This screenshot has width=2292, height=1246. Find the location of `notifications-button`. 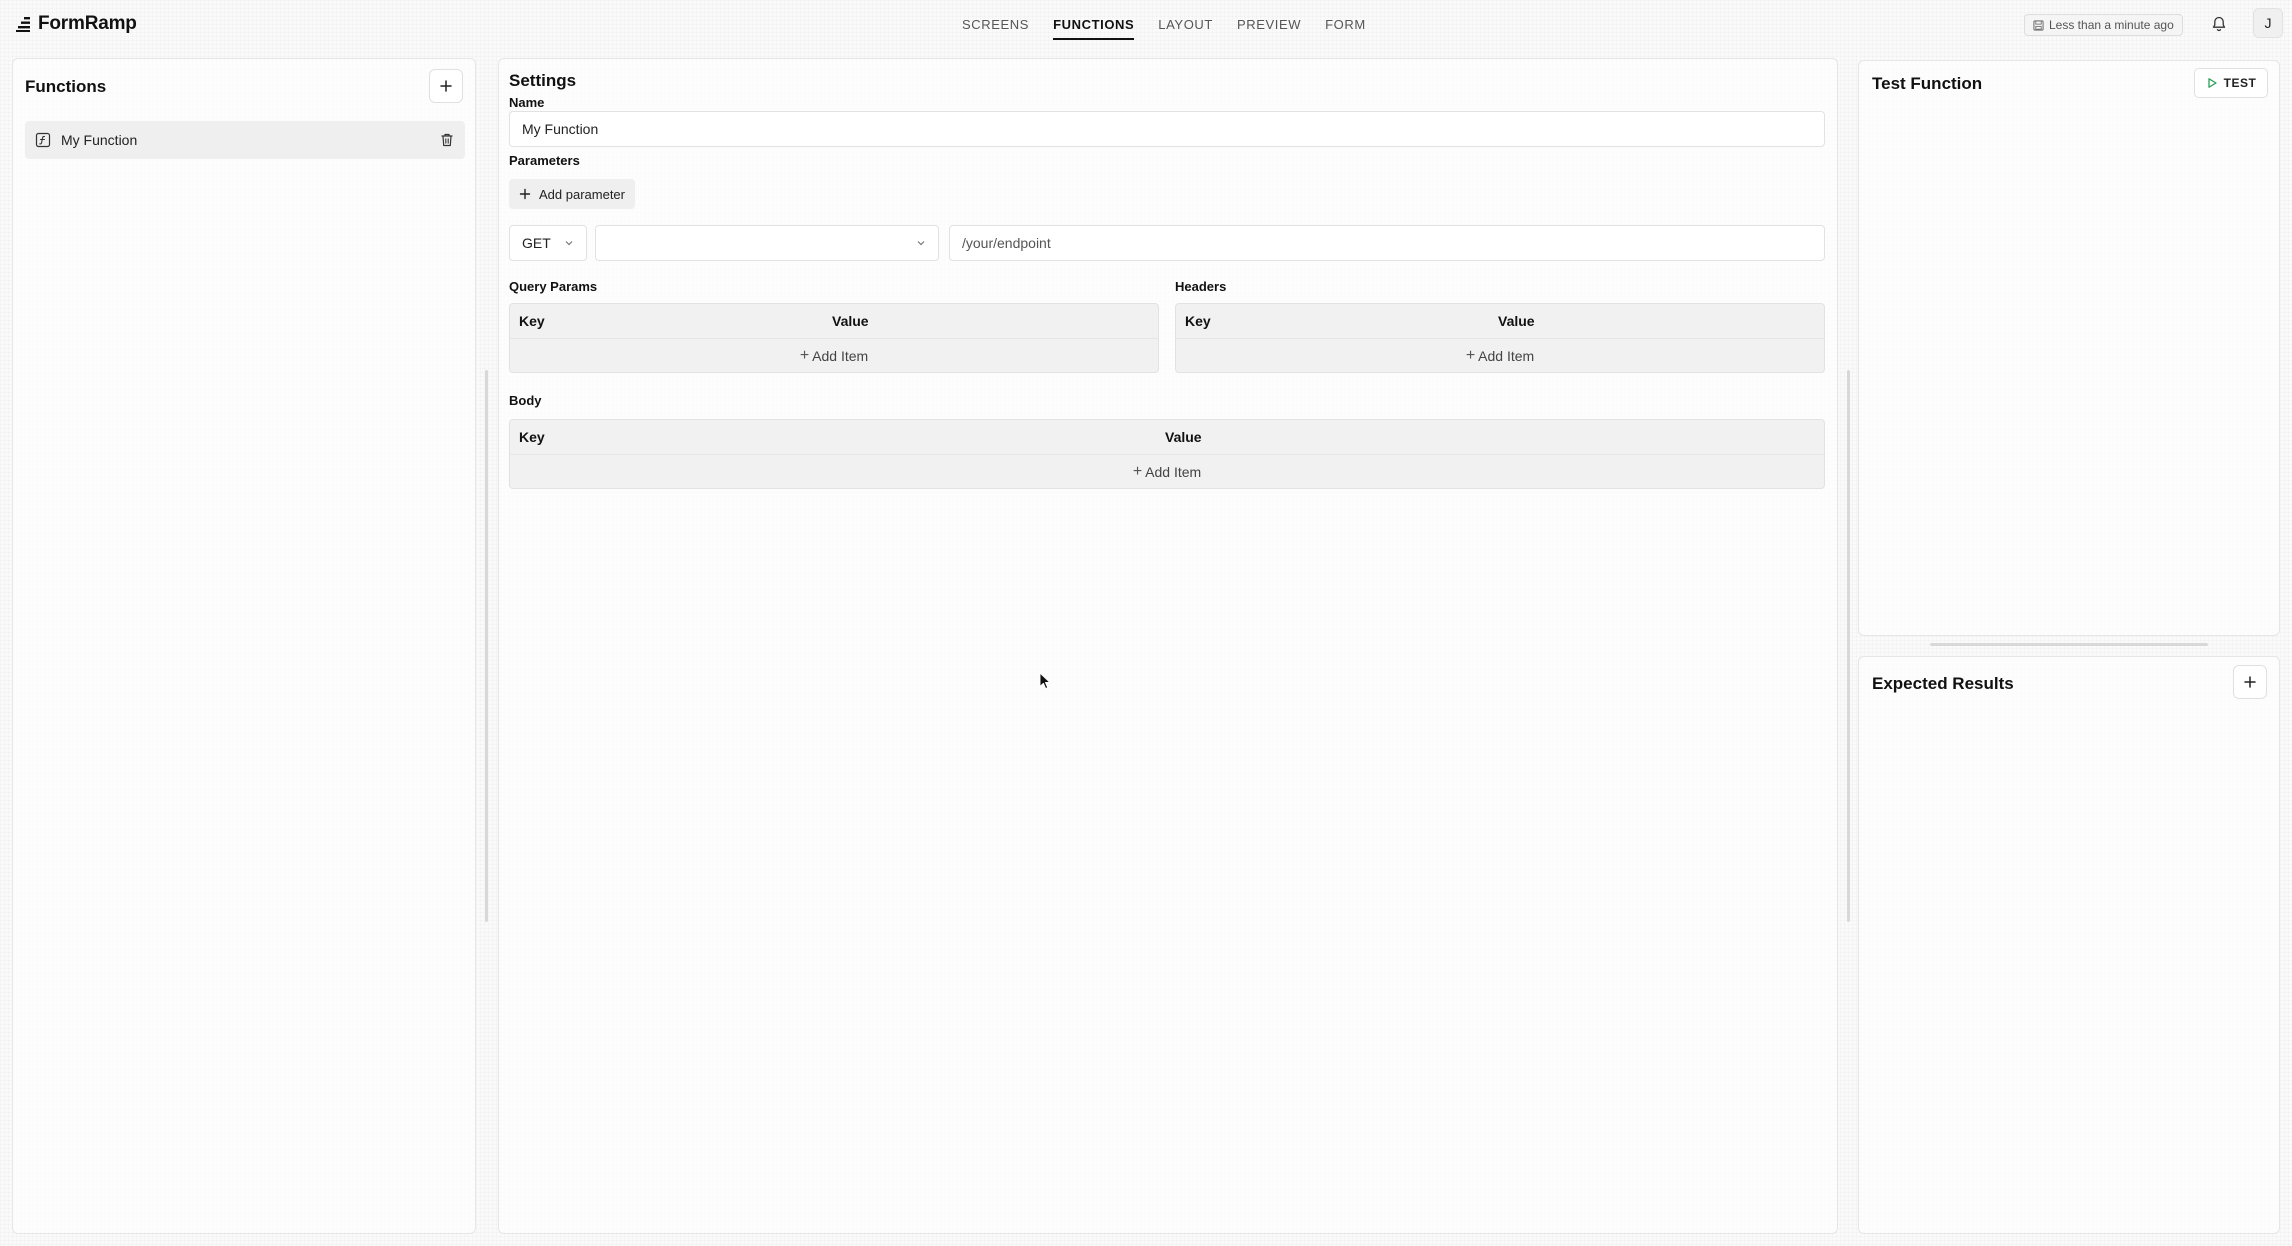

notifications-button is located at coordinates (2219, 24).